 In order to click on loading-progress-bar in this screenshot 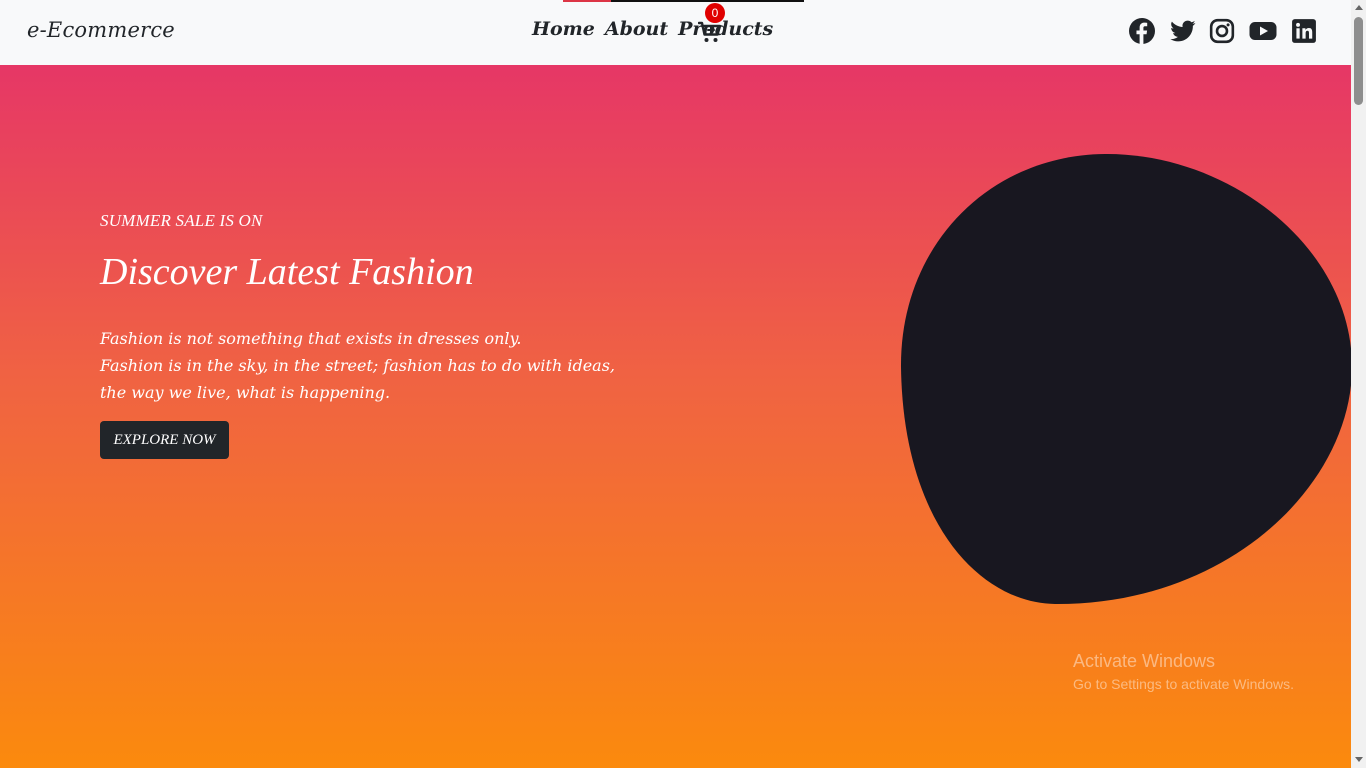, I will do `click(683, 1)`.